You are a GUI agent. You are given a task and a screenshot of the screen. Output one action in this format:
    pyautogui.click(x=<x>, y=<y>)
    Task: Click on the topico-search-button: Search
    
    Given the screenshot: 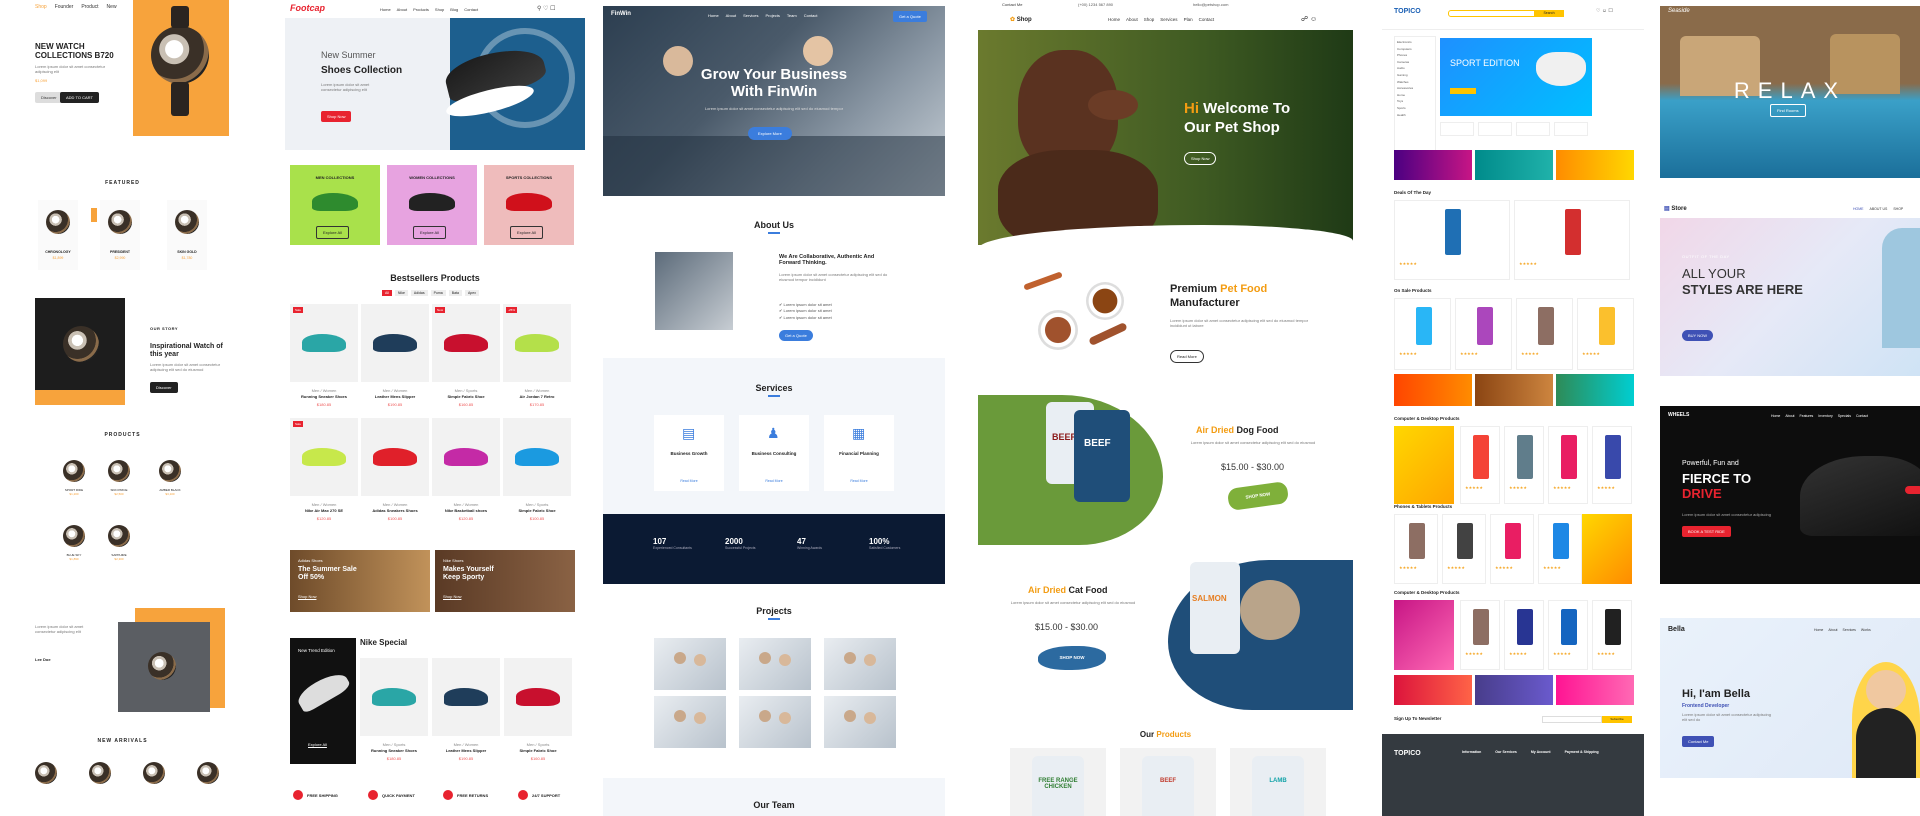 What is the action you would take?
    pyautogui.click(x=1549, y=13)
    